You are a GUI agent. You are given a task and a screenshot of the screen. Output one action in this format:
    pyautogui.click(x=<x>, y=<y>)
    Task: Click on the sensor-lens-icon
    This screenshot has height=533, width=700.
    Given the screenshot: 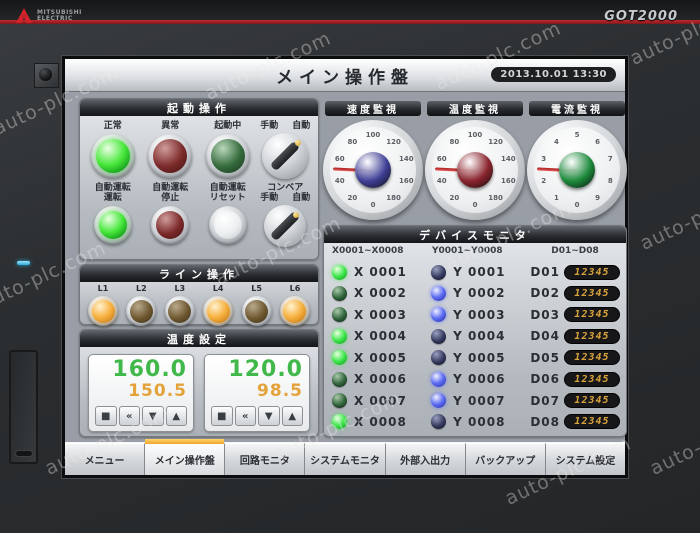 What is the action you would take?
    pyautogui.click(x=45, y=74)
    